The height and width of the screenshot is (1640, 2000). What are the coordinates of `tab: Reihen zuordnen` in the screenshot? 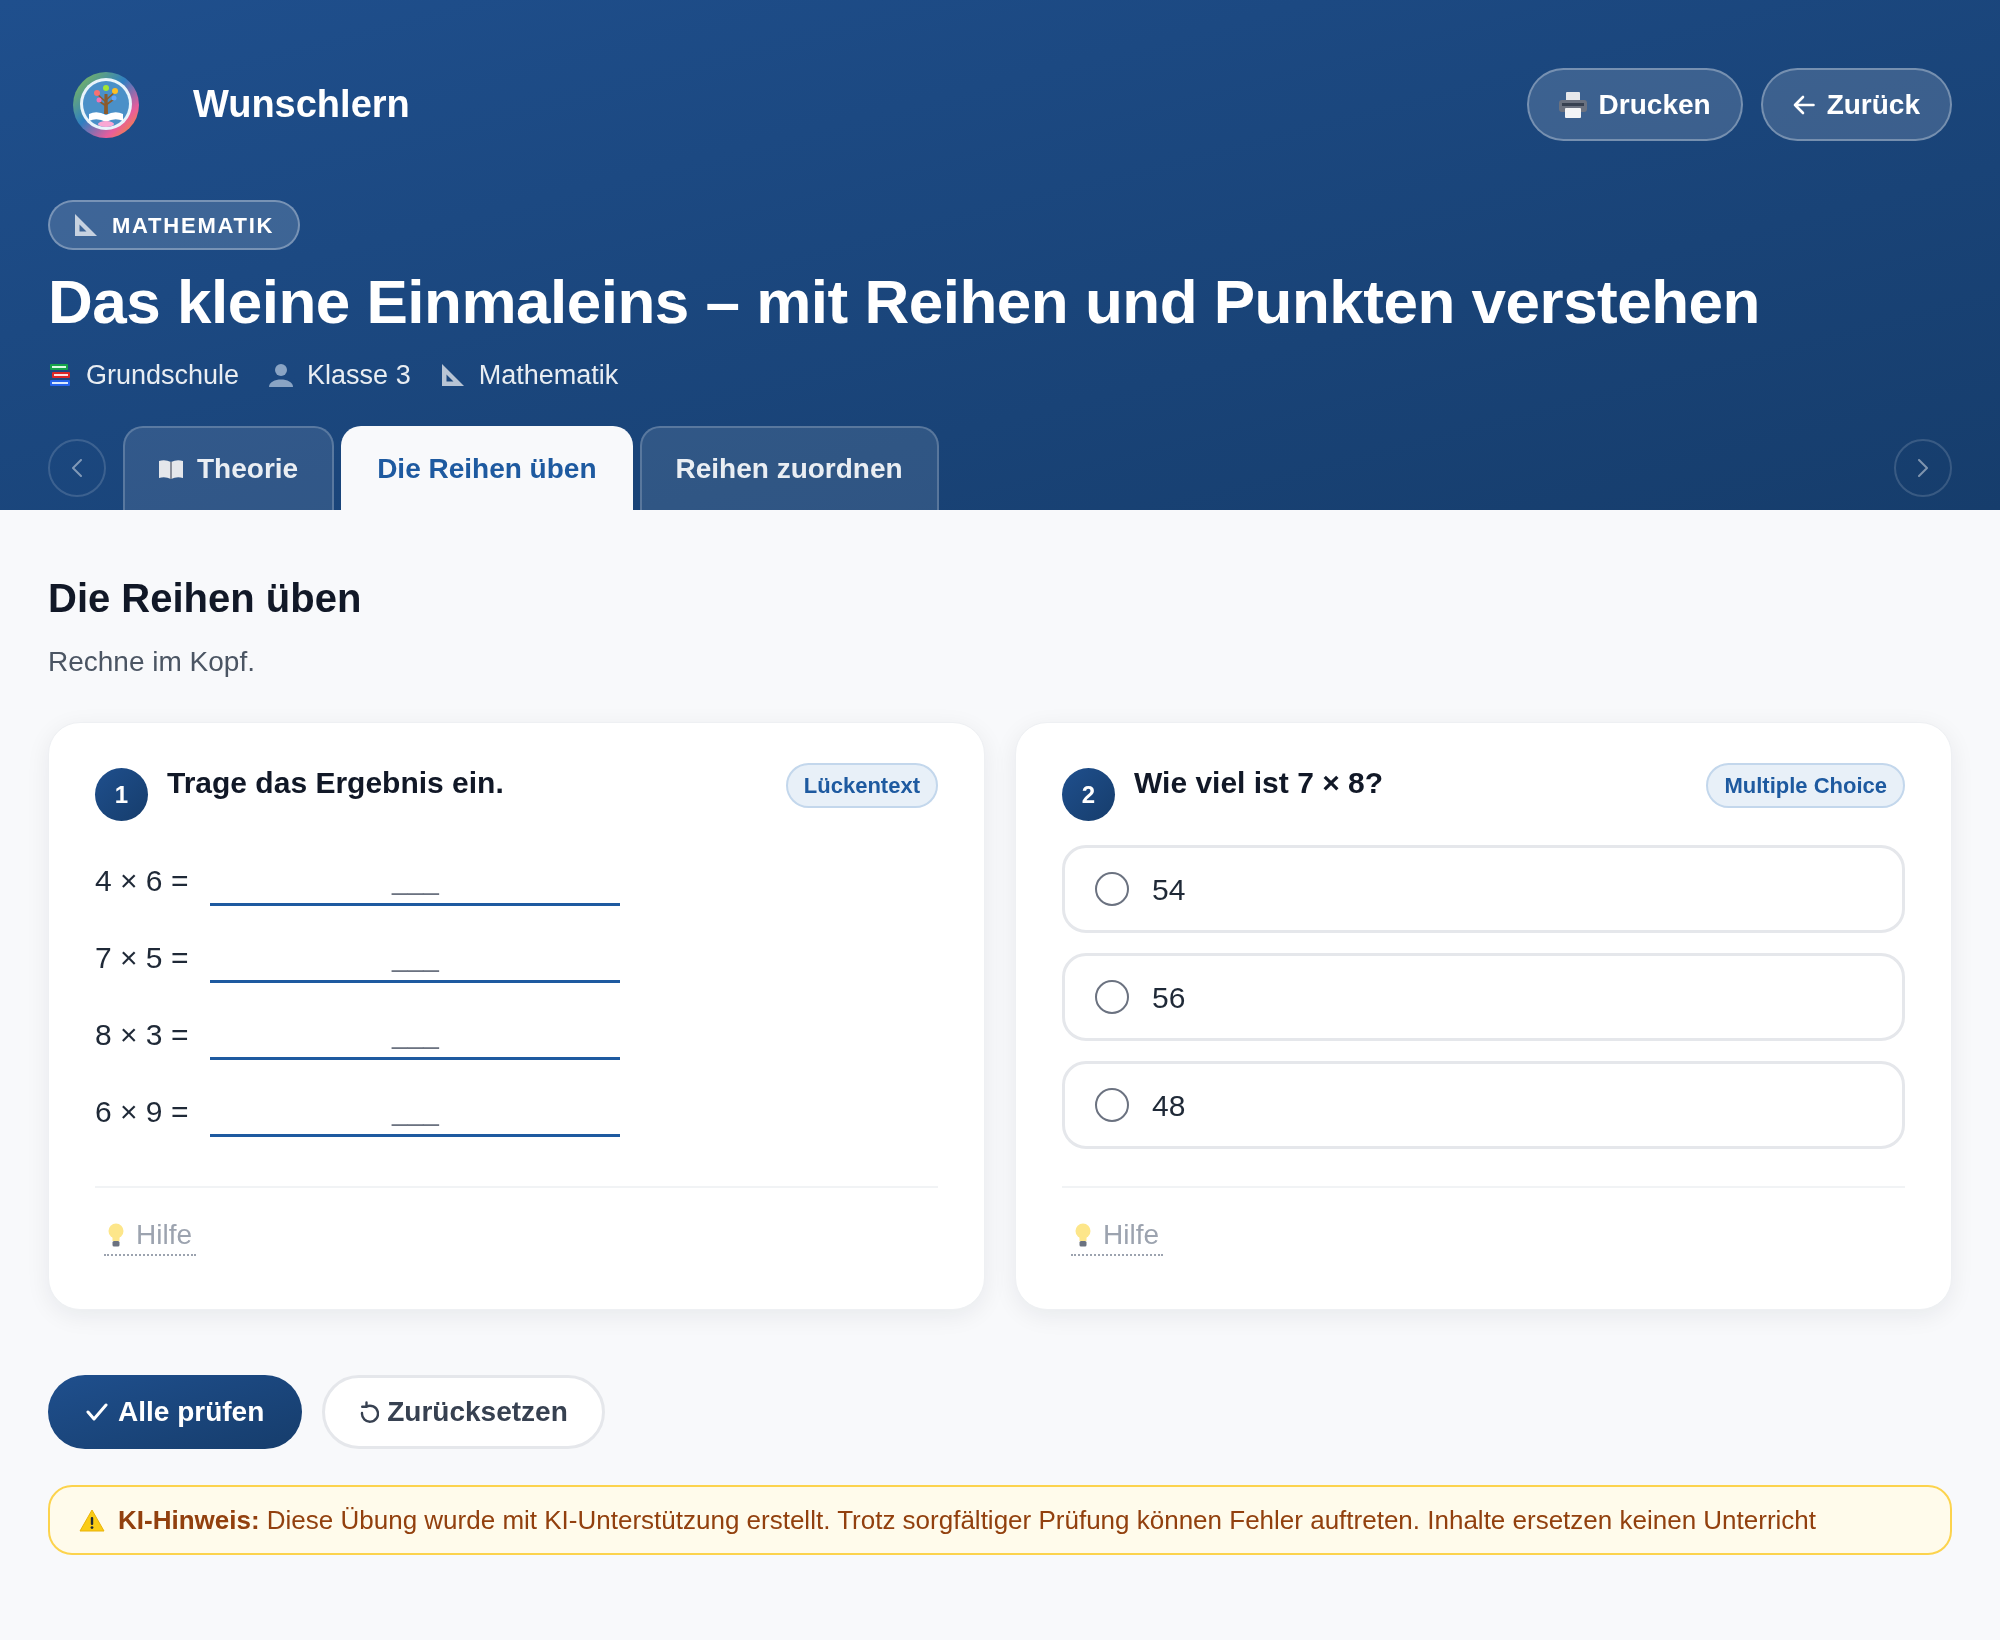 It's located at (789, 468).